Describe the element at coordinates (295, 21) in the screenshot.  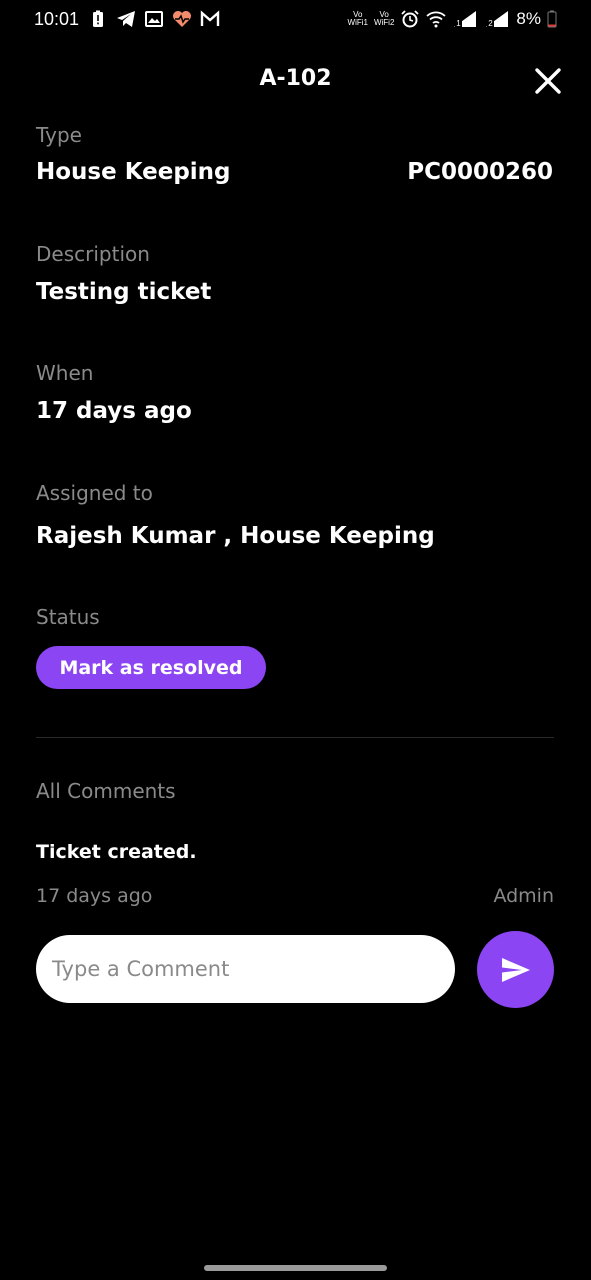
I see `status-bar: 10:01 Vo WiFi1 Vo WiFi2 1 2 8%` at that location.